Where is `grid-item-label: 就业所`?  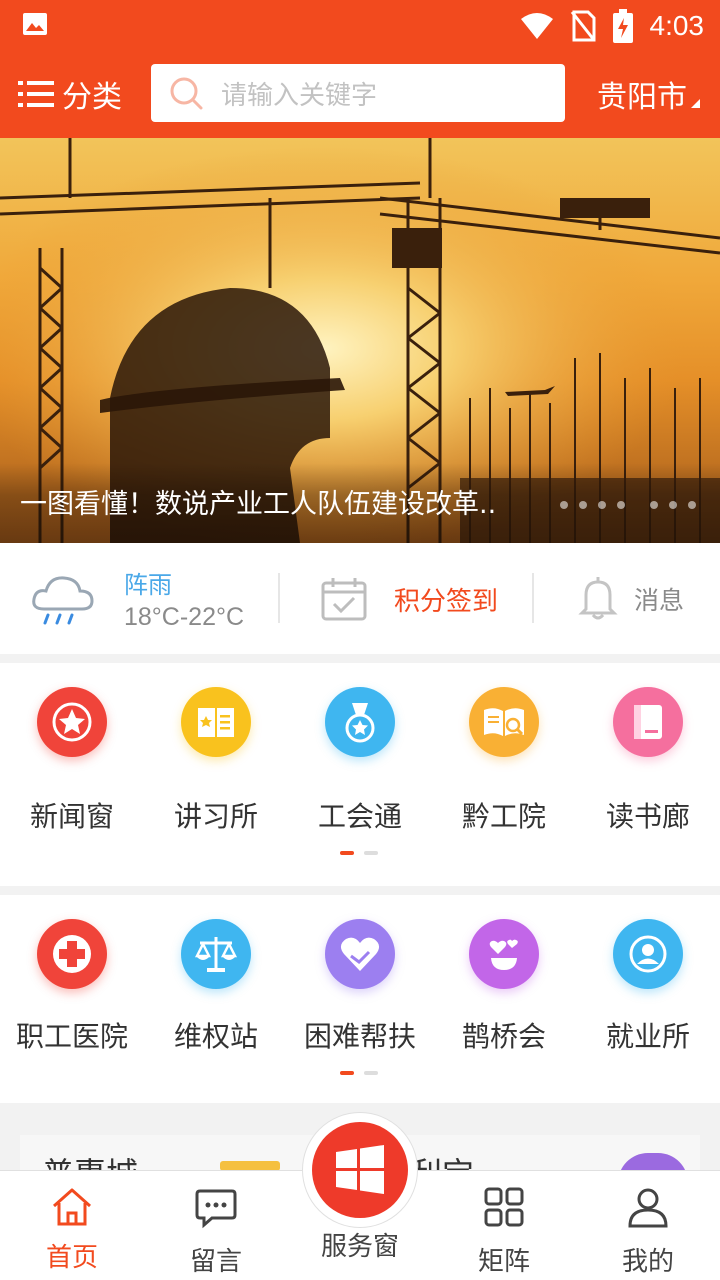
grid-item-label: 就业所 is located at coordinates (647, 1036).